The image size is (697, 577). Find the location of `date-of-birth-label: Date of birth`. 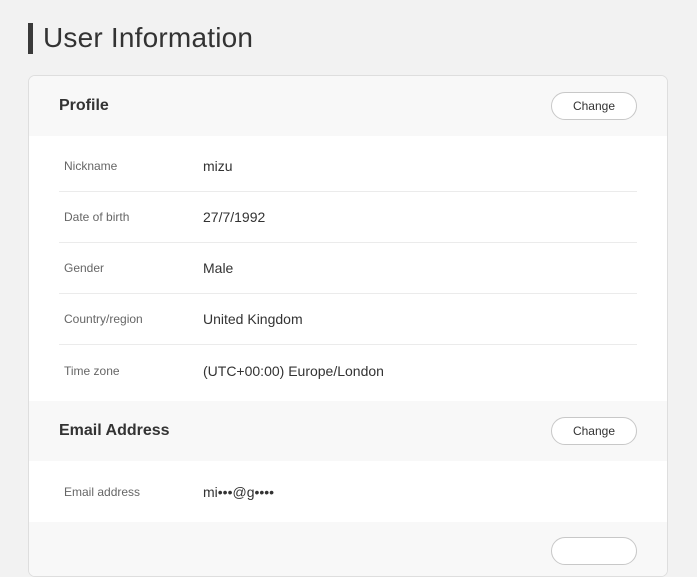

date-of-birth-label: Date of birth is located at coordinates (97, 217).